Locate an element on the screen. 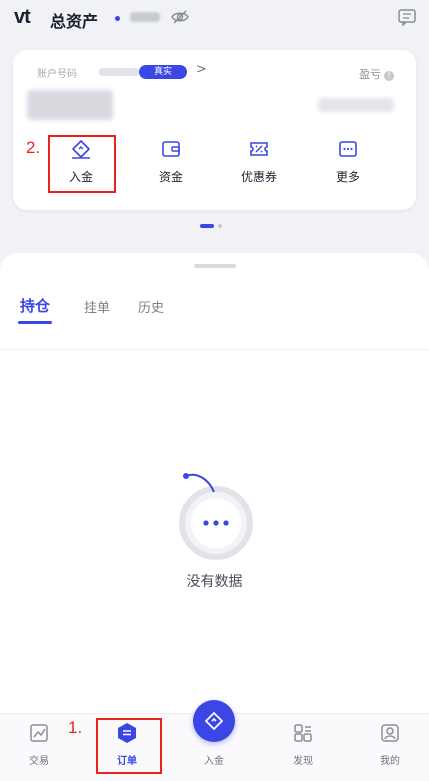  funds-action: 资金 is located at coordinates (171, 166).